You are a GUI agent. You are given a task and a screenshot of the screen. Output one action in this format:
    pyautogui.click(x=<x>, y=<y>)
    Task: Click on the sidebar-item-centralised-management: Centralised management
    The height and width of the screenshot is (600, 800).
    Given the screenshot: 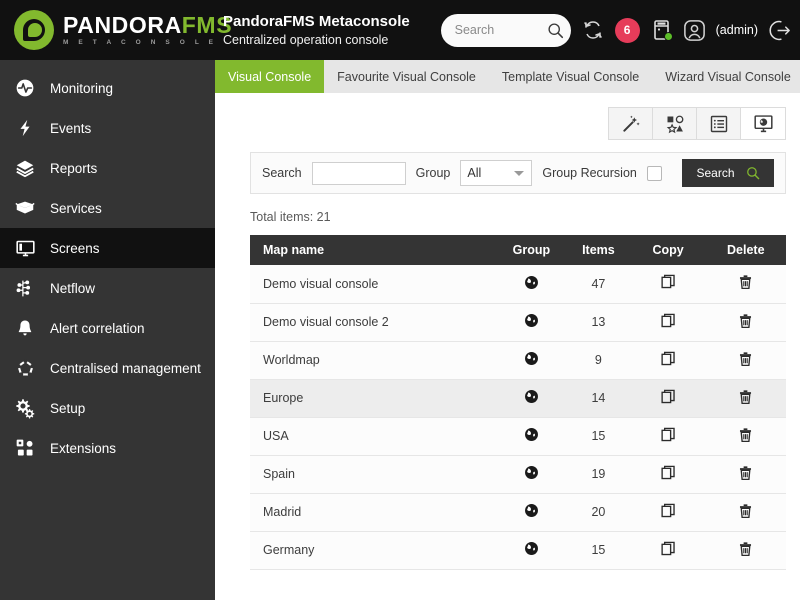 What is the action you would take?
    pyautogui.click(x=107, y=368)
    